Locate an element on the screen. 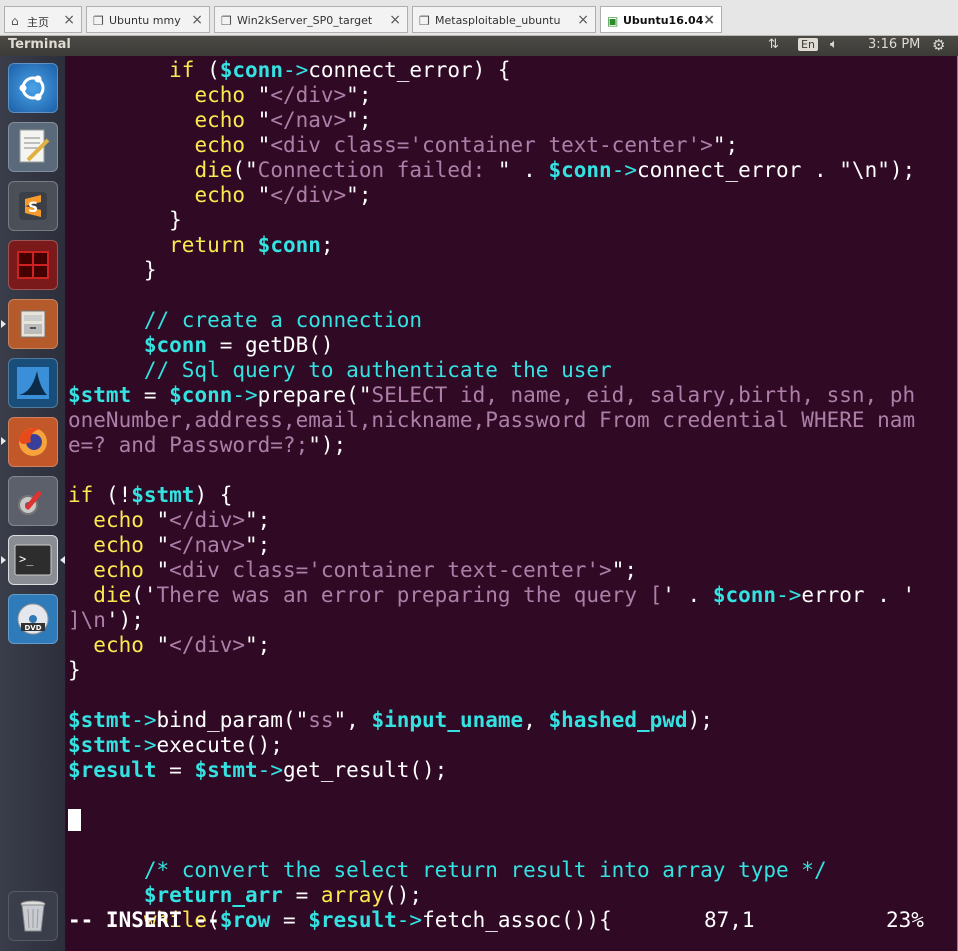 This screenshot has width=958, height=951. tab-win2kserver: ❐ Win2kServer_SP0_target × is located at coordinates (311, 19).